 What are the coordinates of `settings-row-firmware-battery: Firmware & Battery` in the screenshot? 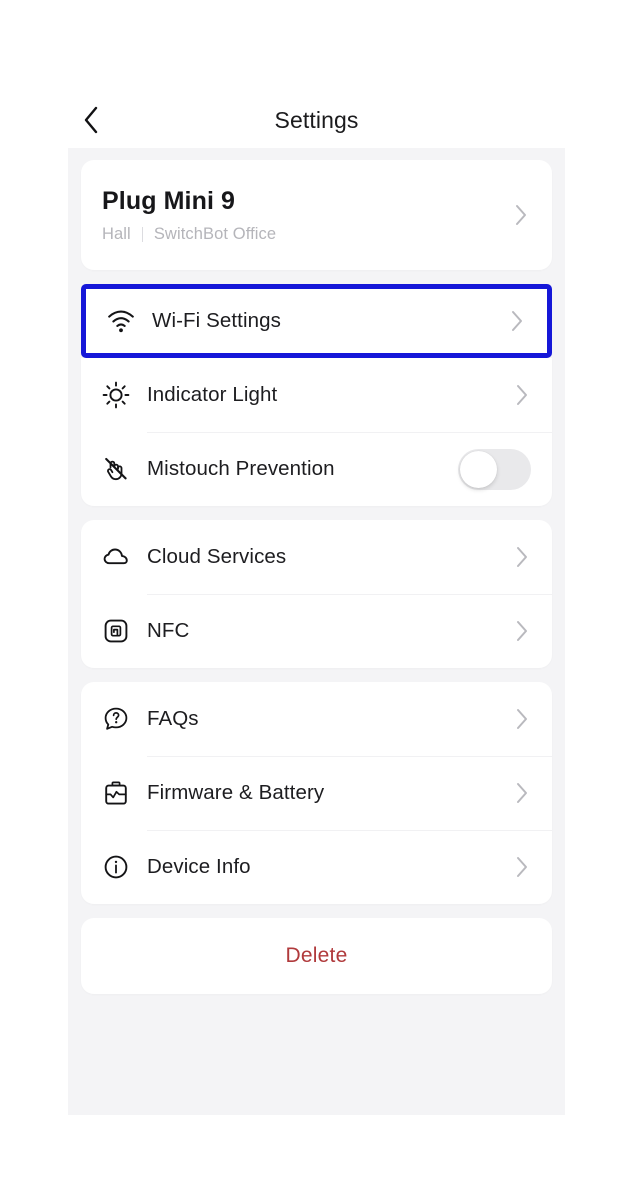 It's located at (316, 793).